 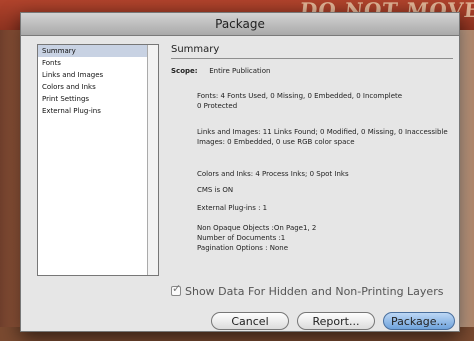 I want to click on fonts-summary-line2: 0 Protected, so click(x=217, y=106).